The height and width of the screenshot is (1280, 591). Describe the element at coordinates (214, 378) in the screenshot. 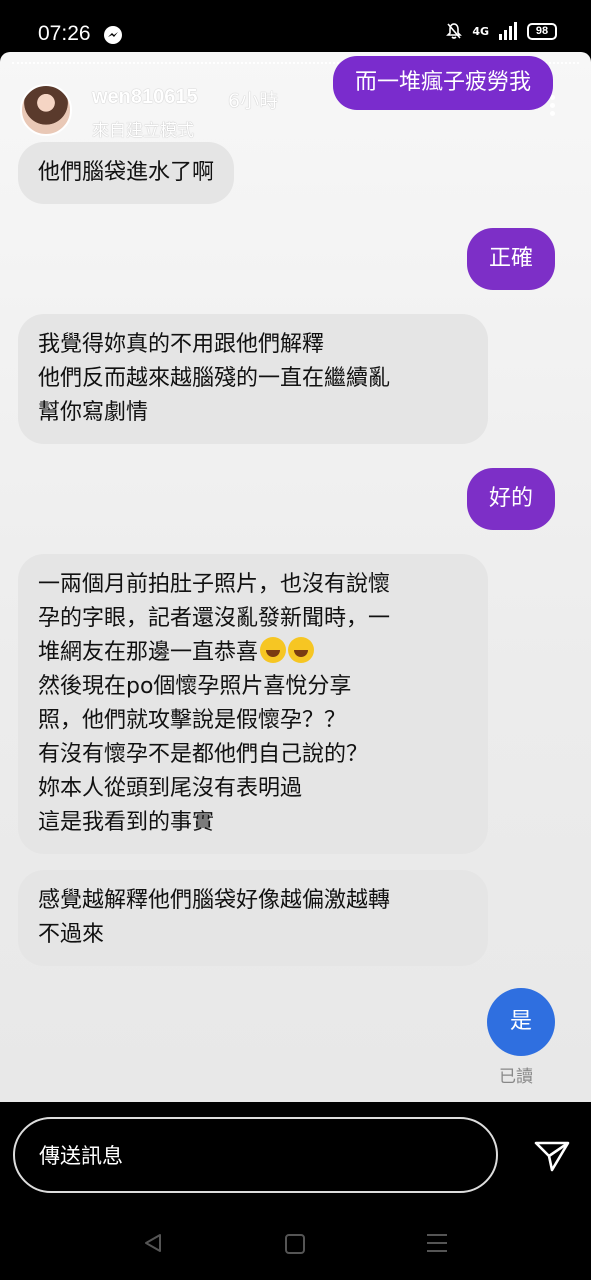

I see `message-line: 他們反而越來越腦殘的一直在繼續亂` at that location.